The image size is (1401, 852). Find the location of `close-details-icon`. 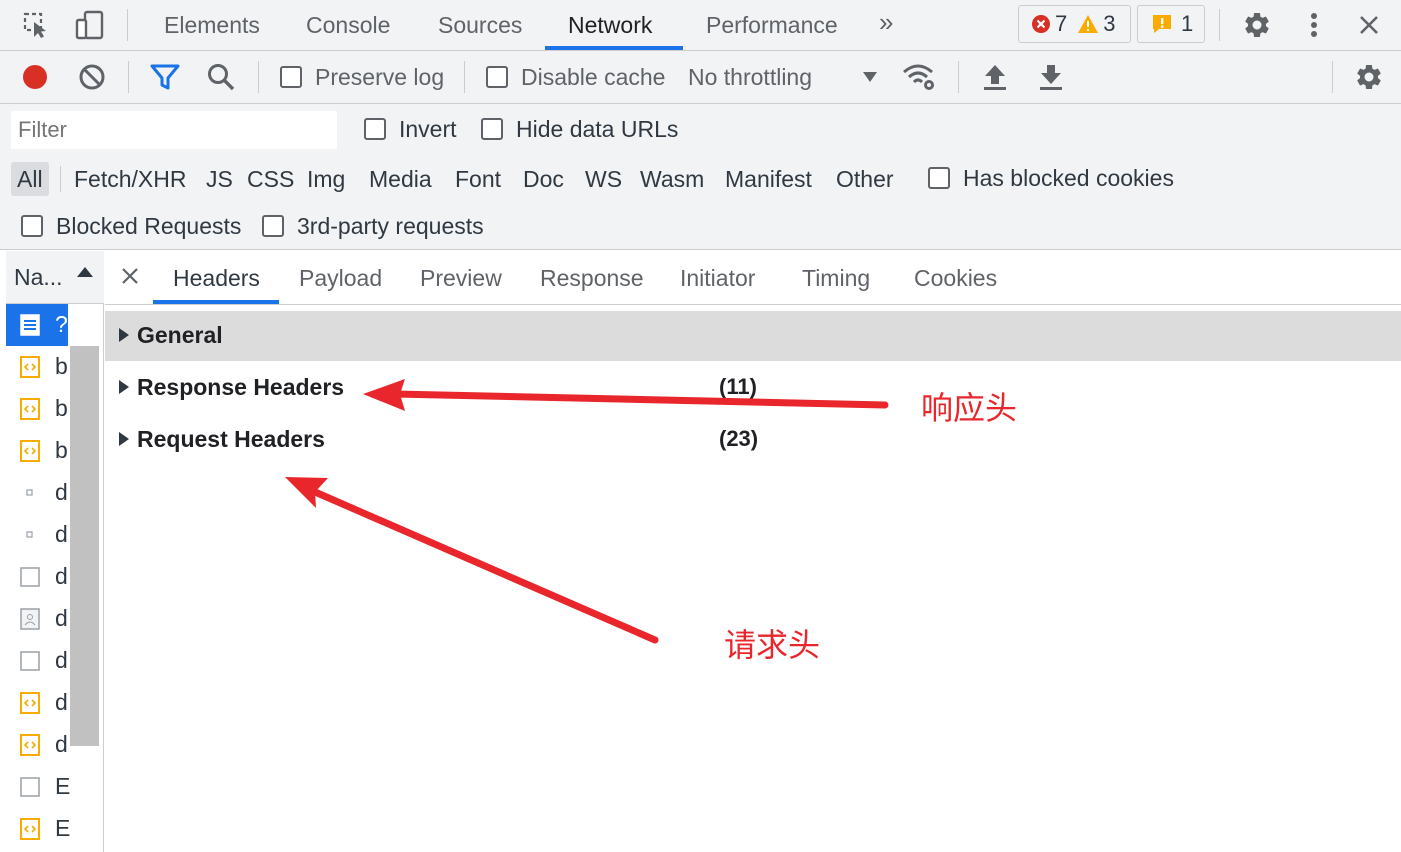

close-details-icon is located at coordinates (130, 278).